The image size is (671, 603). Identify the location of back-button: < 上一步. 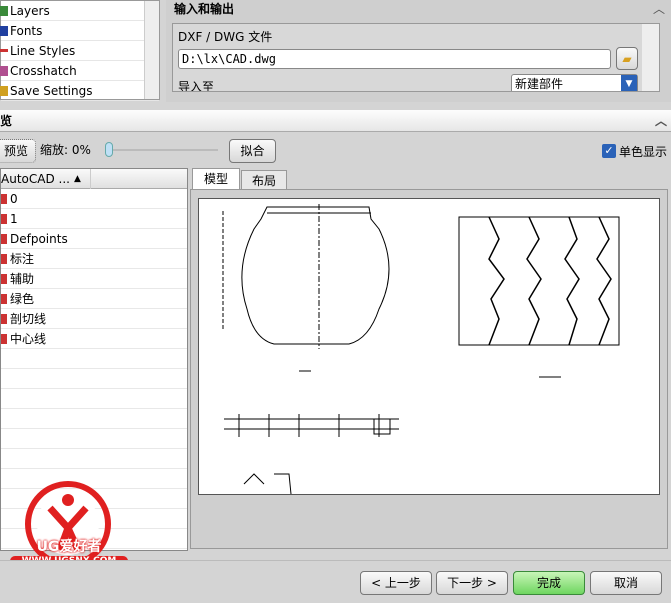
(396, 583).